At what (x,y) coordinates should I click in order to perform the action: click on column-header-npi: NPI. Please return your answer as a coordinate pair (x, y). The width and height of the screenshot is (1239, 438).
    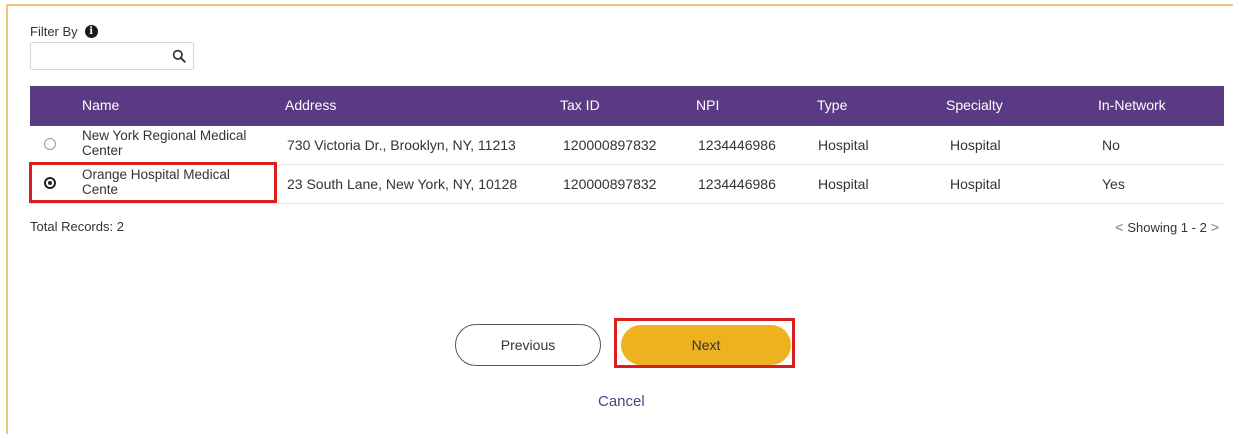
    Looking at the image, I should click on (707, 105).